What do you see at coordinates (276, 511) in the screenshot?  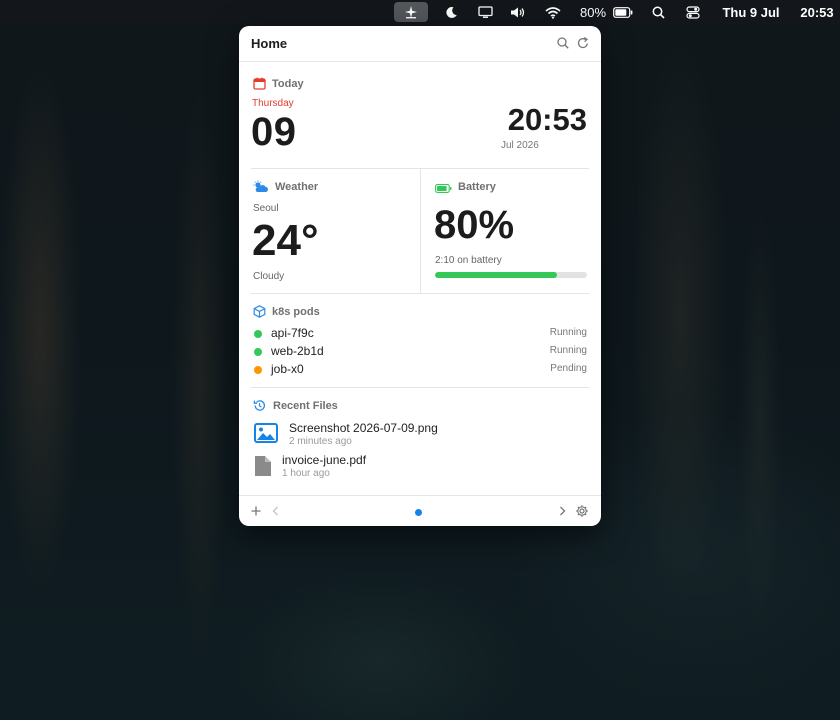 I see `chevron-left-icon` at bounding box center [276, 511].